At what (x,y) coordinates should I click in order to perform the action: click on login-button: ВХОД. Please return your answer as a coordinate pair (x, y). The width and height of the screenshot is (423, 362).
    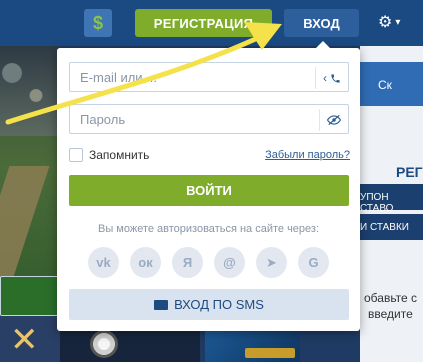
    Looking at the image, I should click on (321, 23).